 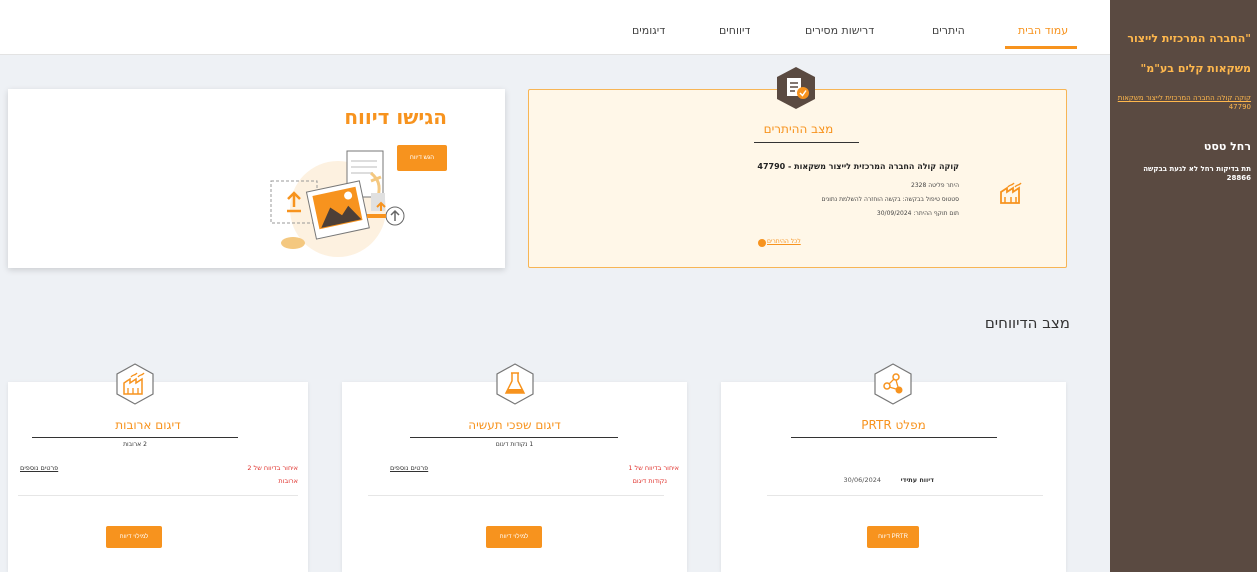 I want to click on permit-number: היתר פליטה 2328, so click(x=935, y=185).